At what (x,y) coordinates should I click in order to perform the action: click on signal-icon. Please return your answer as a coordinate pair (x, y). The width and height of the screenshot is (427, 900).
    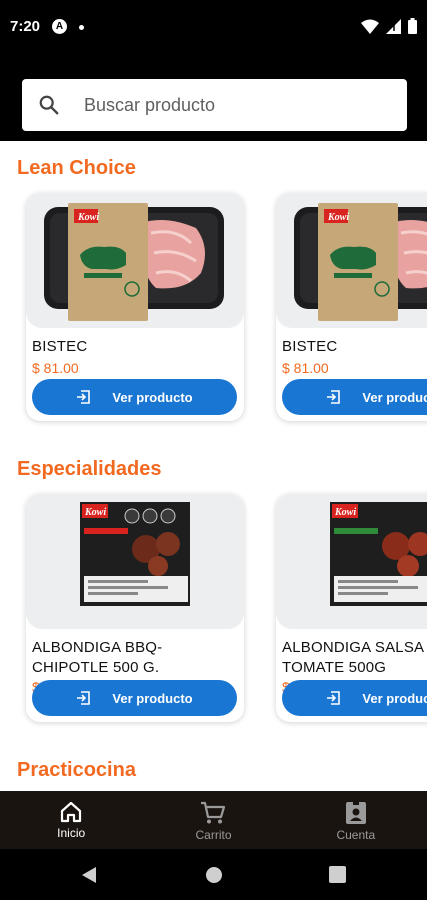
    Looking at the image, I should click on (393, 26).